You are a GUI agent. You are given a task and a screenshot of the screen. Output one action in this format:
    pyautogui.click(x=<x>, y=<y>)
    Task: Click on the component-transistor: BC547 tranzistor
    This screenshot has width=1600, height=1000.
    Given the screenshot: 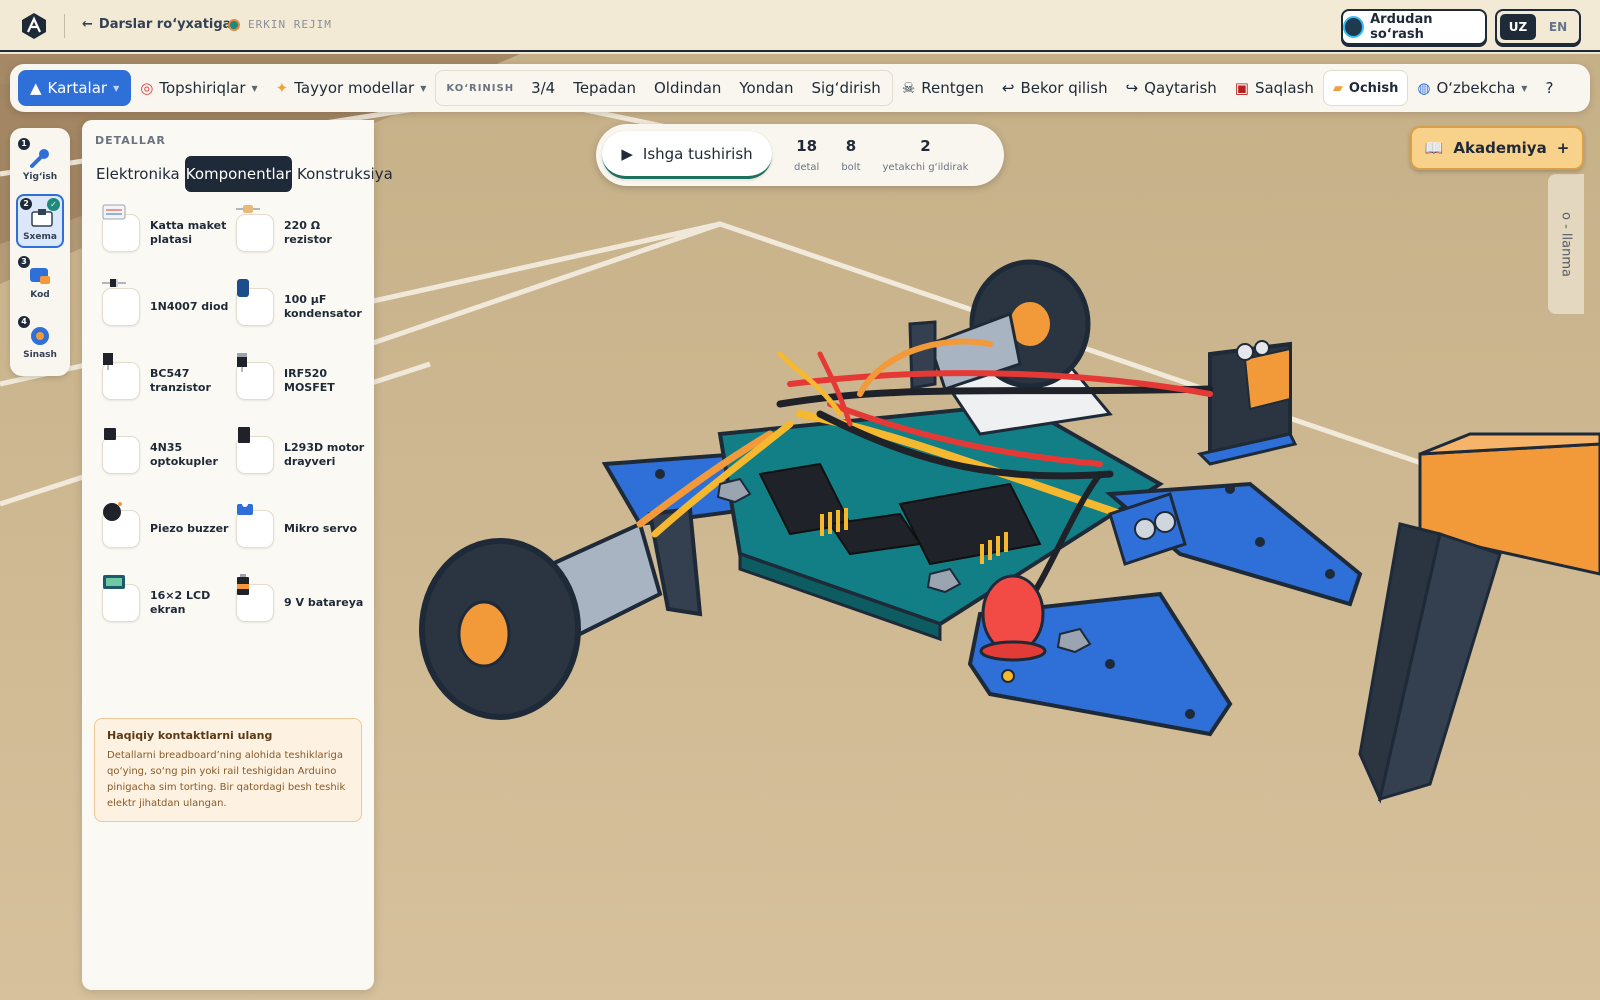 What is the action you would take?
    pyautogui.click(x=167, y=381)
    